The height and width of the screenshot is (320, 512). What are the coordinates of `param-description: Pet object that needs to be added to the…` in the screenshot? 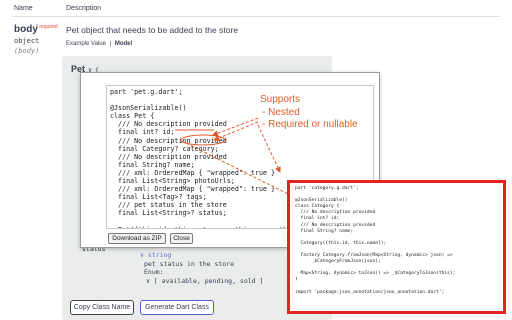 It's located at (152, 30).